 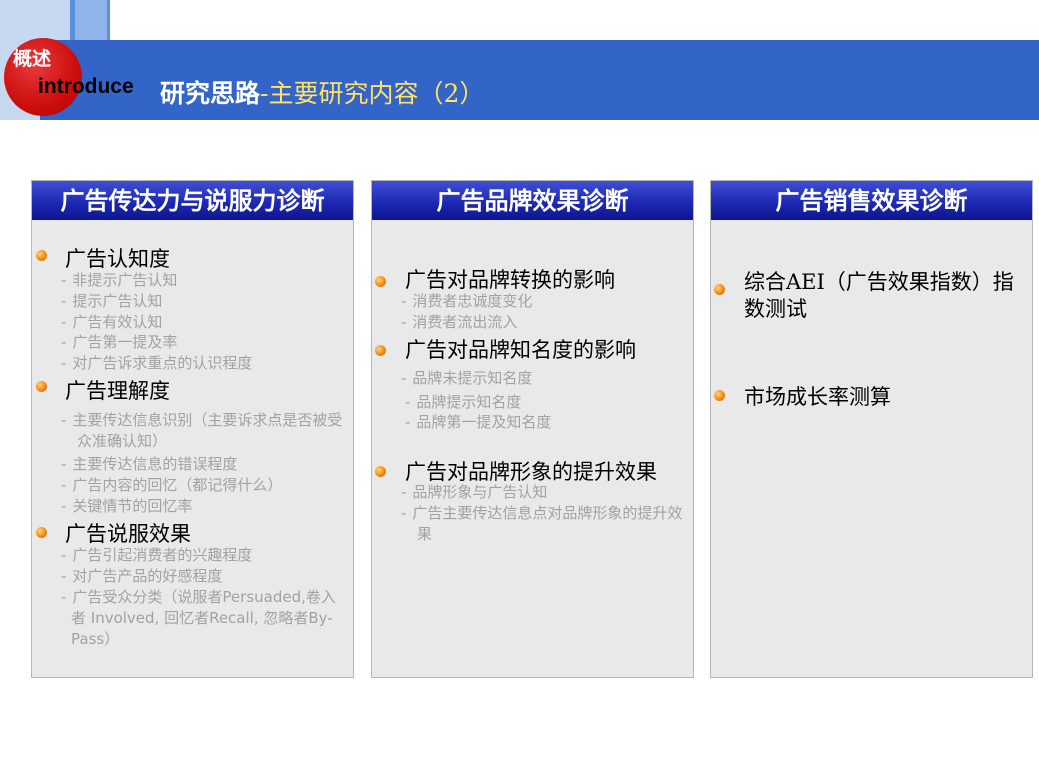 I want to click on list-item: - 品牌未提示知名度, so click(x=467, y=378).